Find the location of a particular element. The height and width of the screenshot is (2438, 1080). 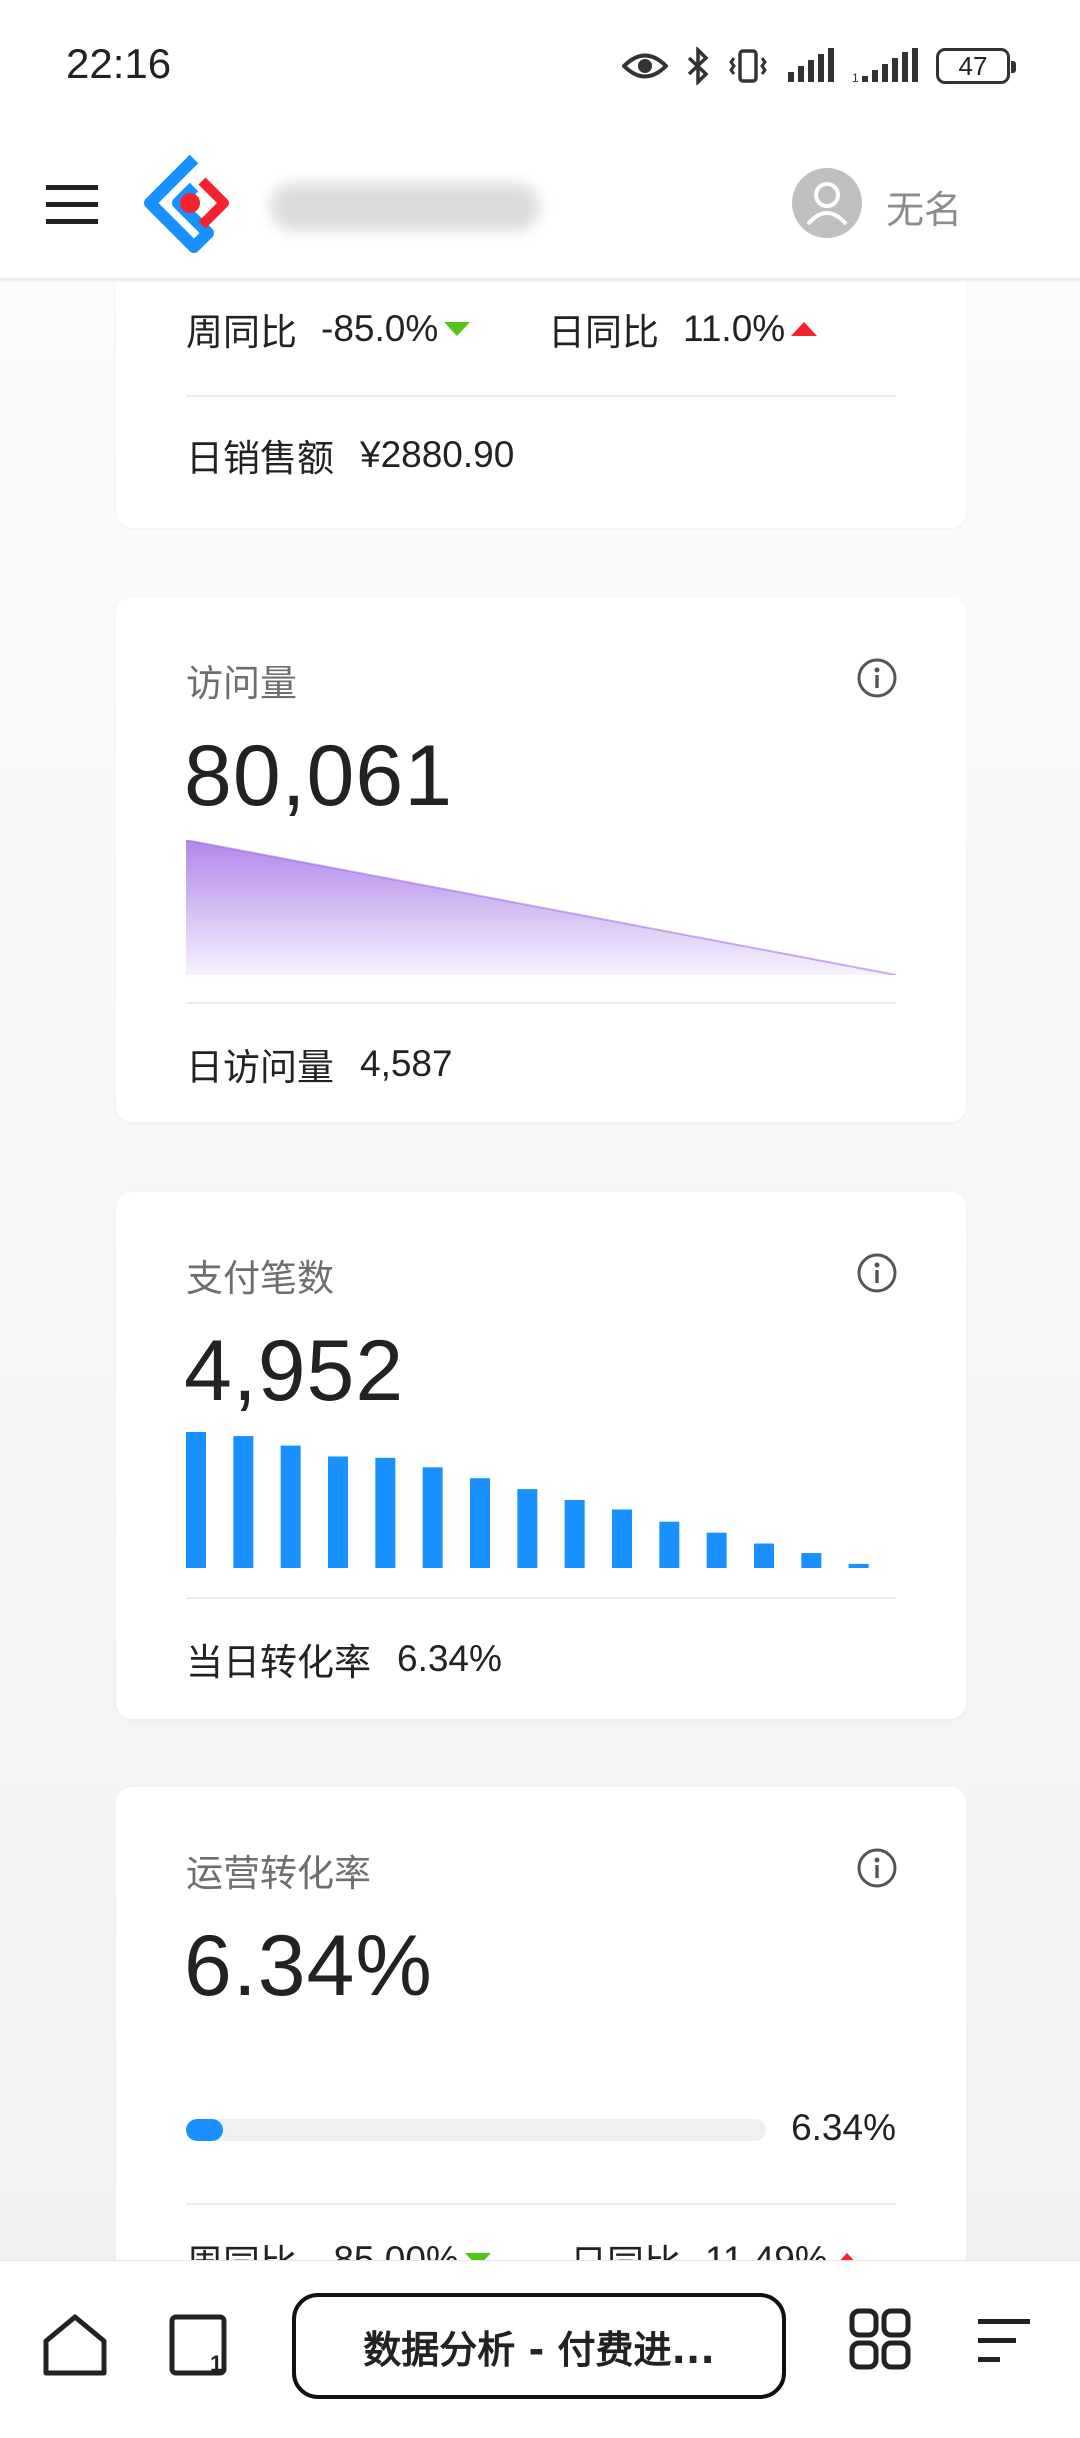

battery-indicator: 47 is located at coordinates (976, 66).